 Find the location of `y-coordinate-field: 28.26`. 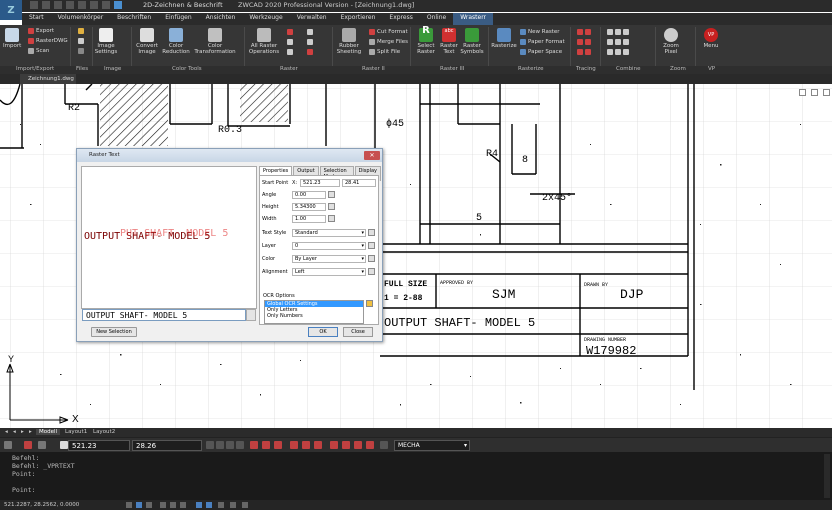

y-coordinate-field: 28.26 is located at coordinates (167, 445).